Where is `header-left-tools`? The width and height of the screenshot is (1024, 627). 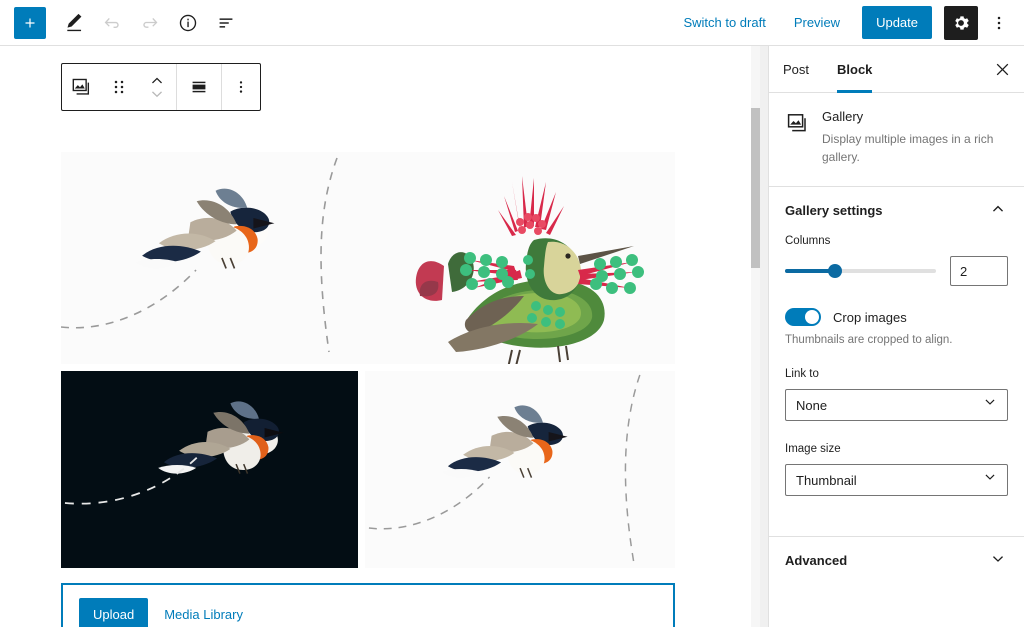
header-left-tools is located at coordinates (126, 23).